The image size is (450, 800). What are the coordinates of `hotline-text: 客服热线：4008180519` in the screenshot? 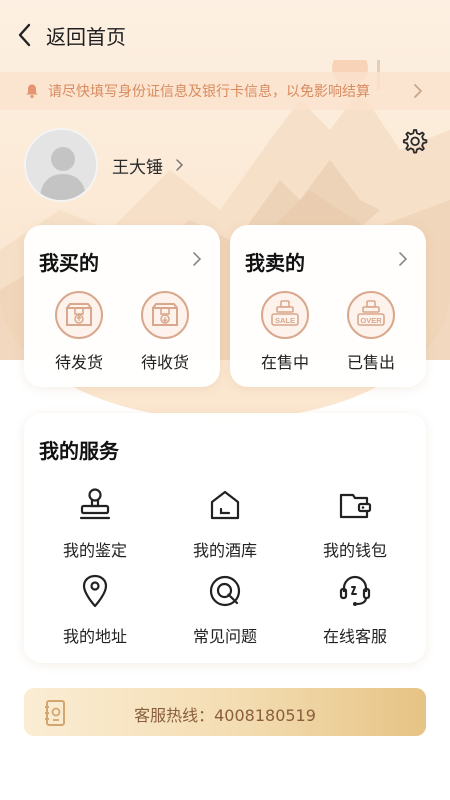 It's located at (225, 714).